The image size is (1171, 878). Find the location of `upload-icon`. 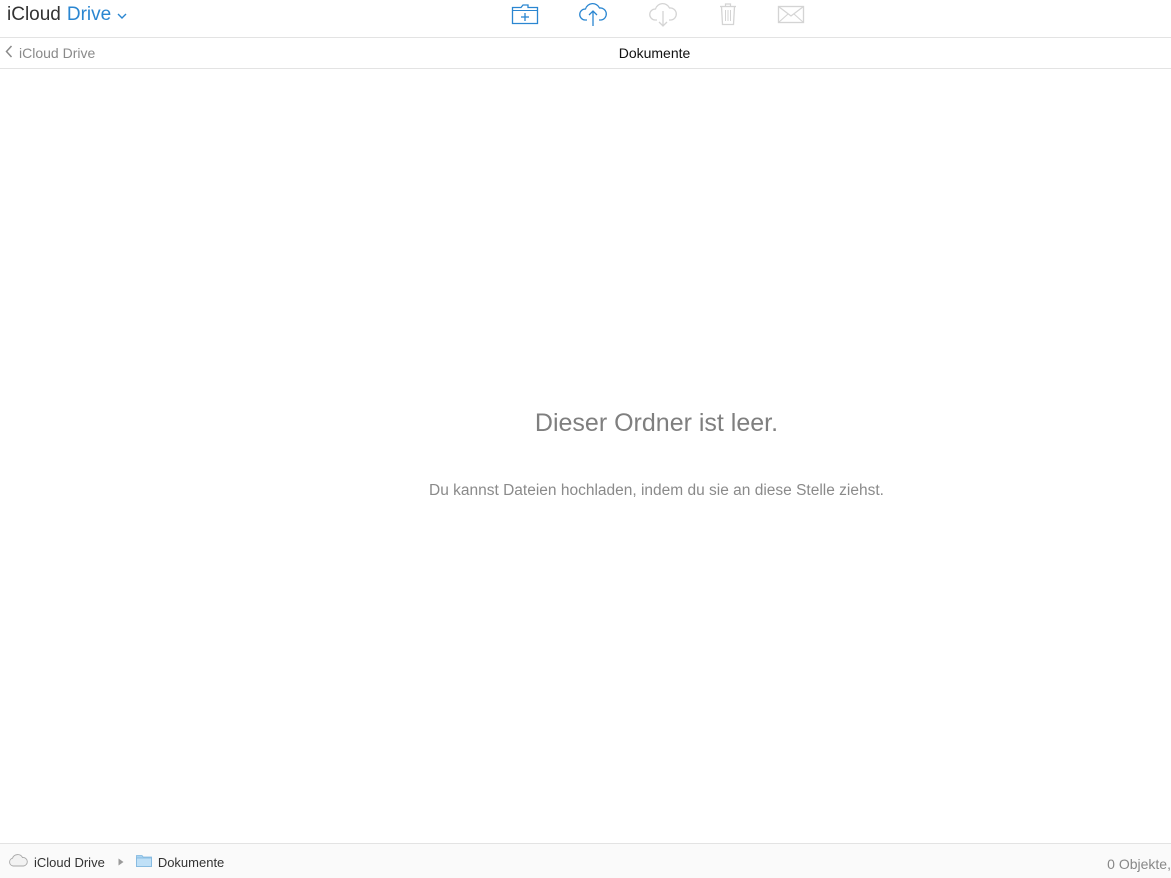

upload-icon is located at coordinates (593, 16).